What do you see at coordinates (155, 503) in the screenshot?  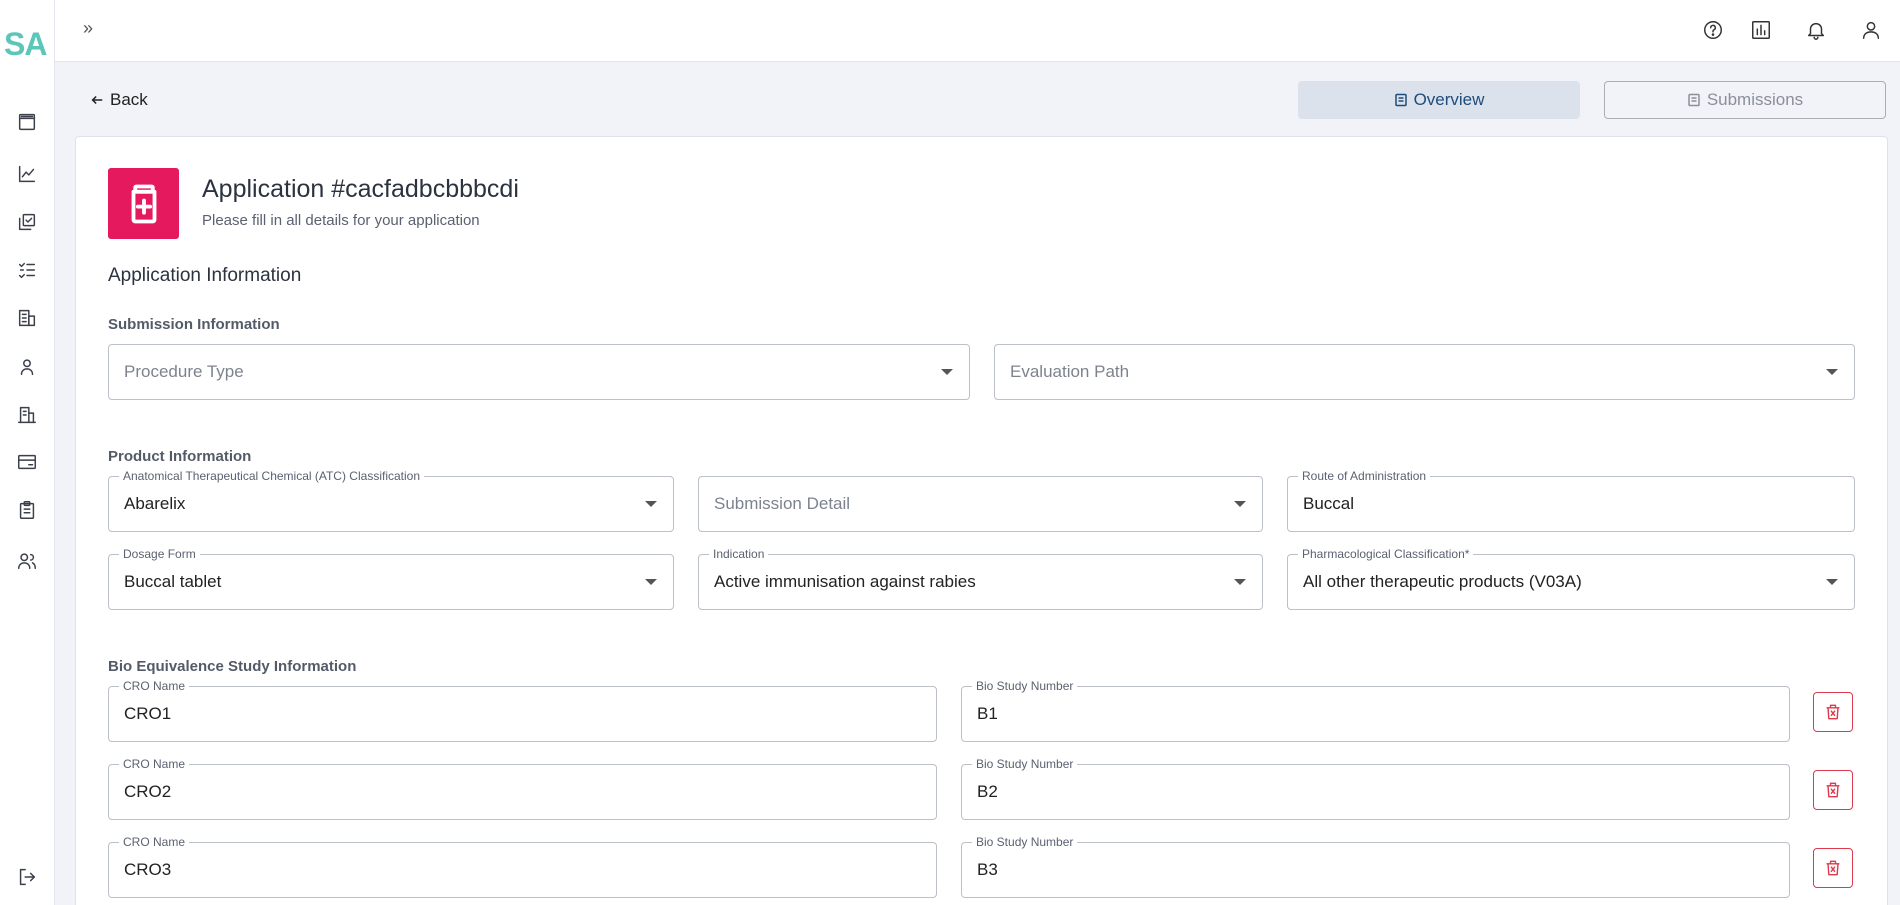 I see `atc-classification-value: Abarelix` at bounding box center [155, 503].